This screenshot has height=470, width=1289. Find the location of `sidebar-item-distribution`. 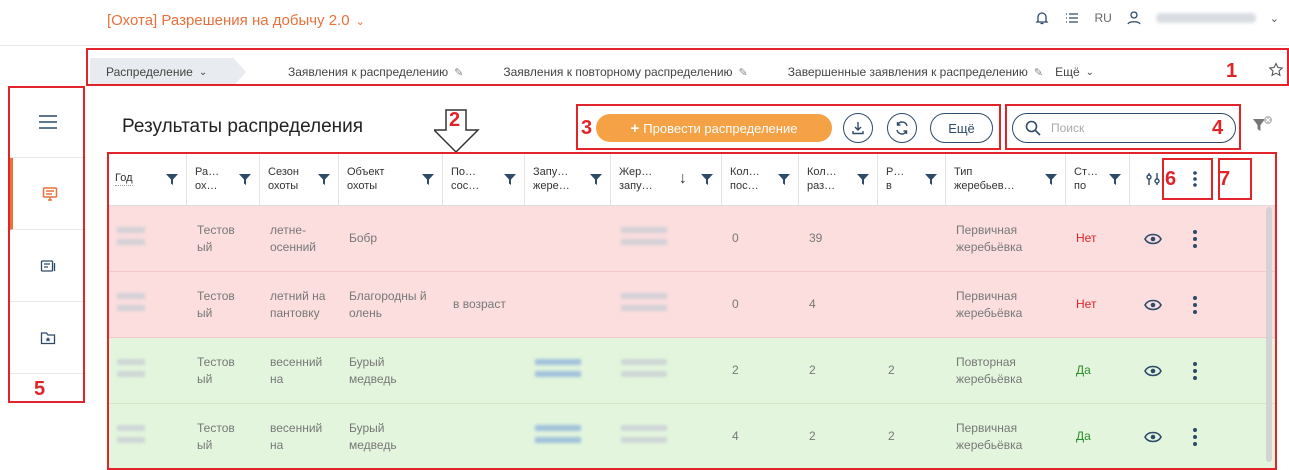

sidebar-item-distribution is located at coordinates (48, 194).